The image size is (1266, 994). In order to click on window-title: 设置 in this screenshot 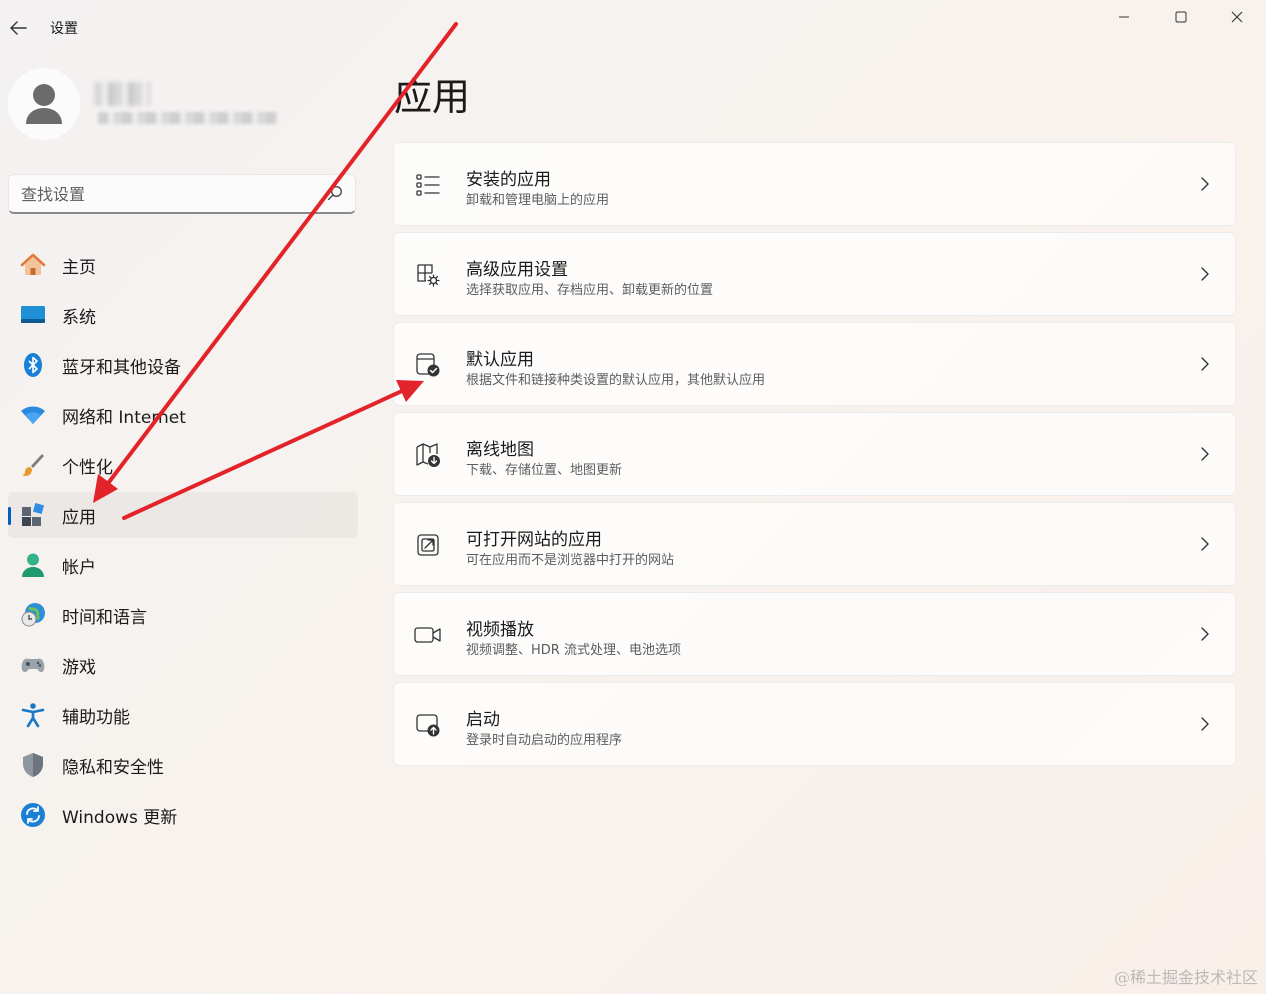, I will do `click(64, 29)`.